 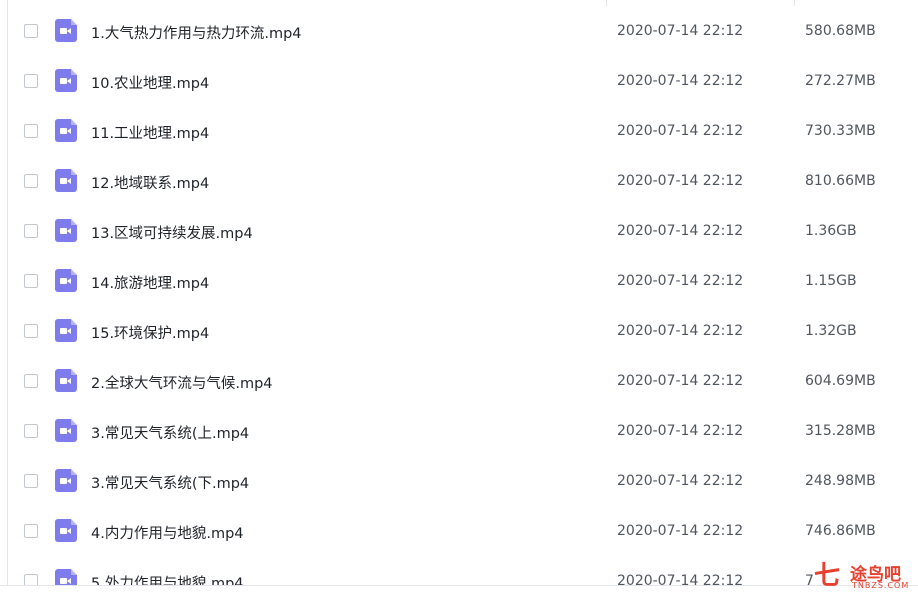 What do you see at coordinates (196, 32) in the screenshot?
I see `file-name: 1.大气热力作用与热力环流.mp4` at bounding box center [196, 32].